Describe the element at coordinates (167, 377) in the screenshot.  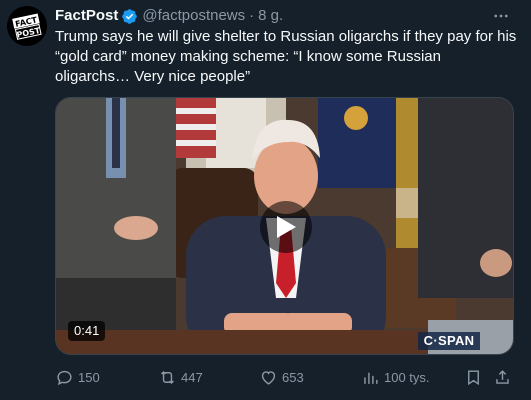
I see `repost-icon` at that location.